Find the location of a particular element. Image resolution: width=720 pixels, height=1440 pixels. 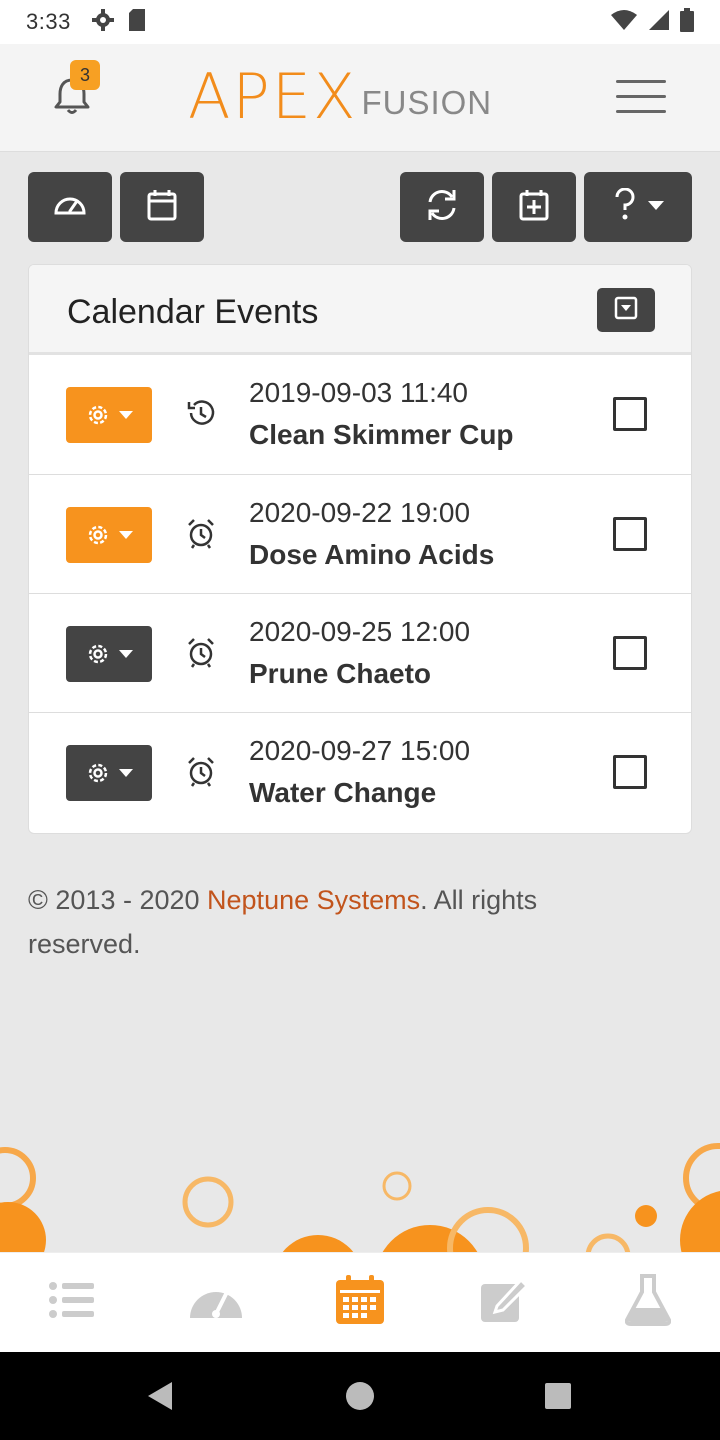

bottom-navigation is located at coordinates (360, 1302).